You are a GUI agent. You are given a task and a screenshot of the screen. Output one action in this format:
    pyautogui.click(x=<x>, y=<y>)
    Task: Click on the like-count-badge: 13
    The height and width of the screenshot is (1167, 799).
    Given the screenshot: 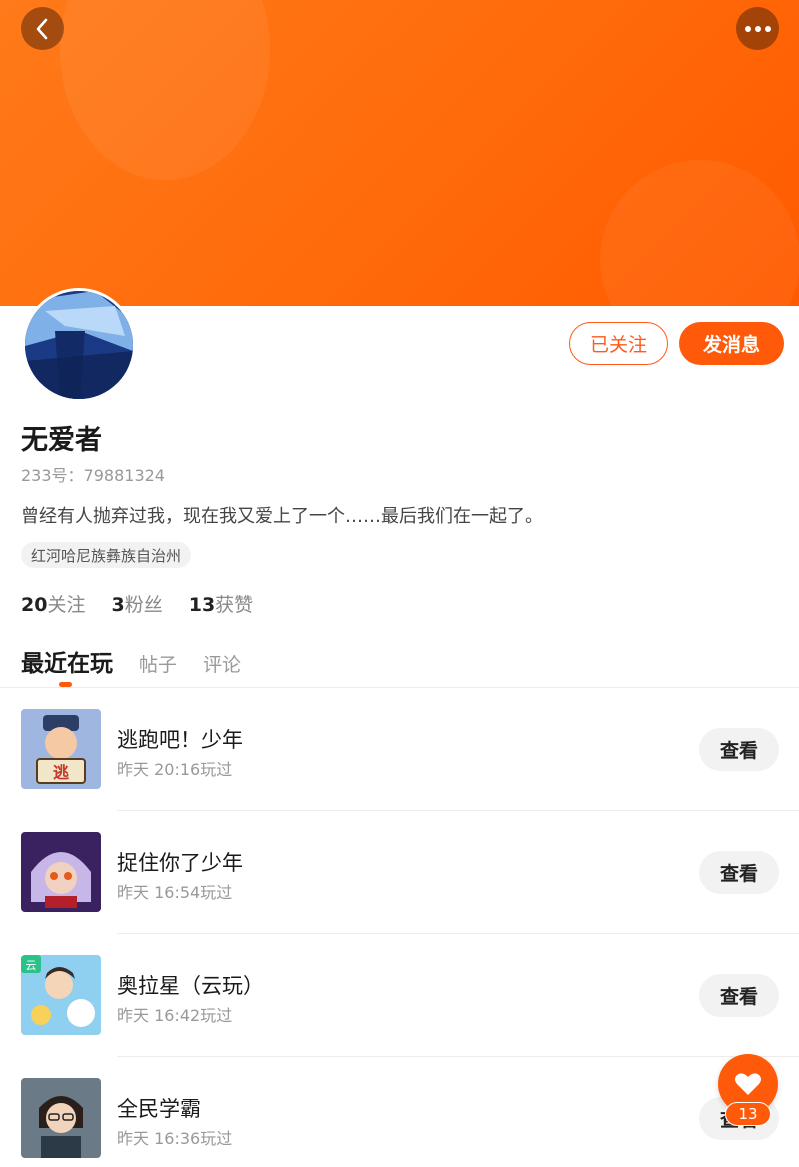 What is the action you would take?
    pyautogui.click(x=748, y=1114)
    